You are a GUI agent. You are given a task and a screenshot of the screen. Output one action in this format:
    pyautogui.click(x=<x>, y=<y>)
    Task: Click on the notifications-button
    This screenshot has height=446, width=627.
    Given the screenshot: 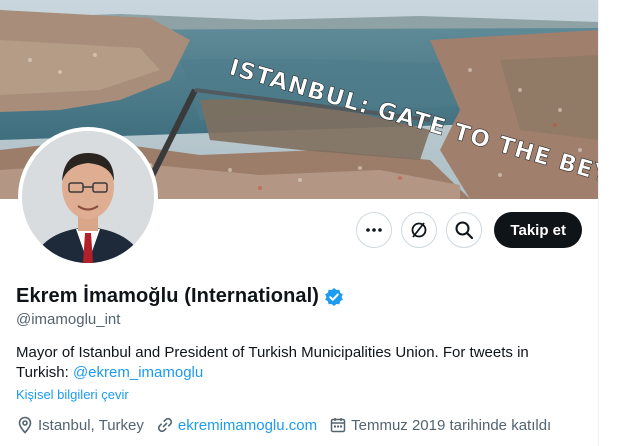 What is the action you would take?
    pyautogui.click(x=419, y=230)
    